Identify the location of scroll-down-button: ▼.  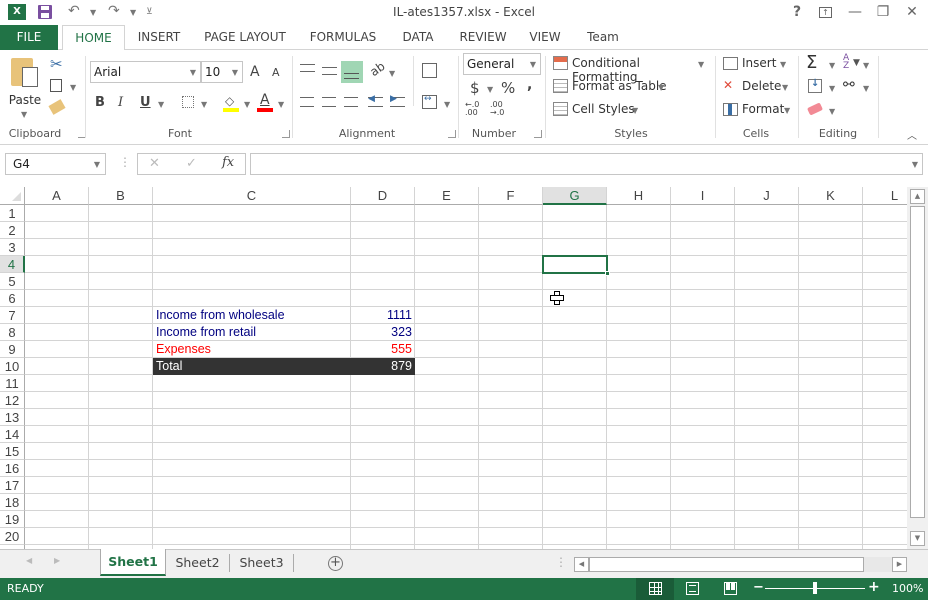
(917, 538).